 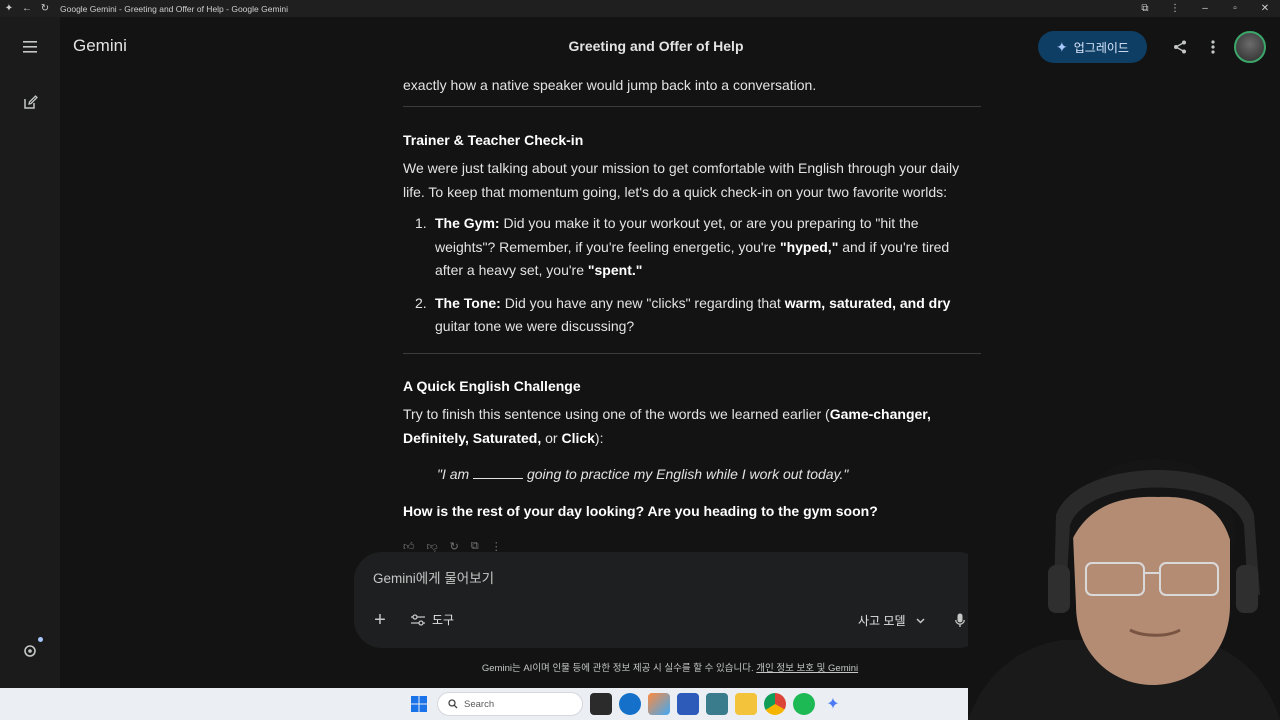 I want to click on prompt-box: + 도구 사고 모델, so click(x=670, y=600).